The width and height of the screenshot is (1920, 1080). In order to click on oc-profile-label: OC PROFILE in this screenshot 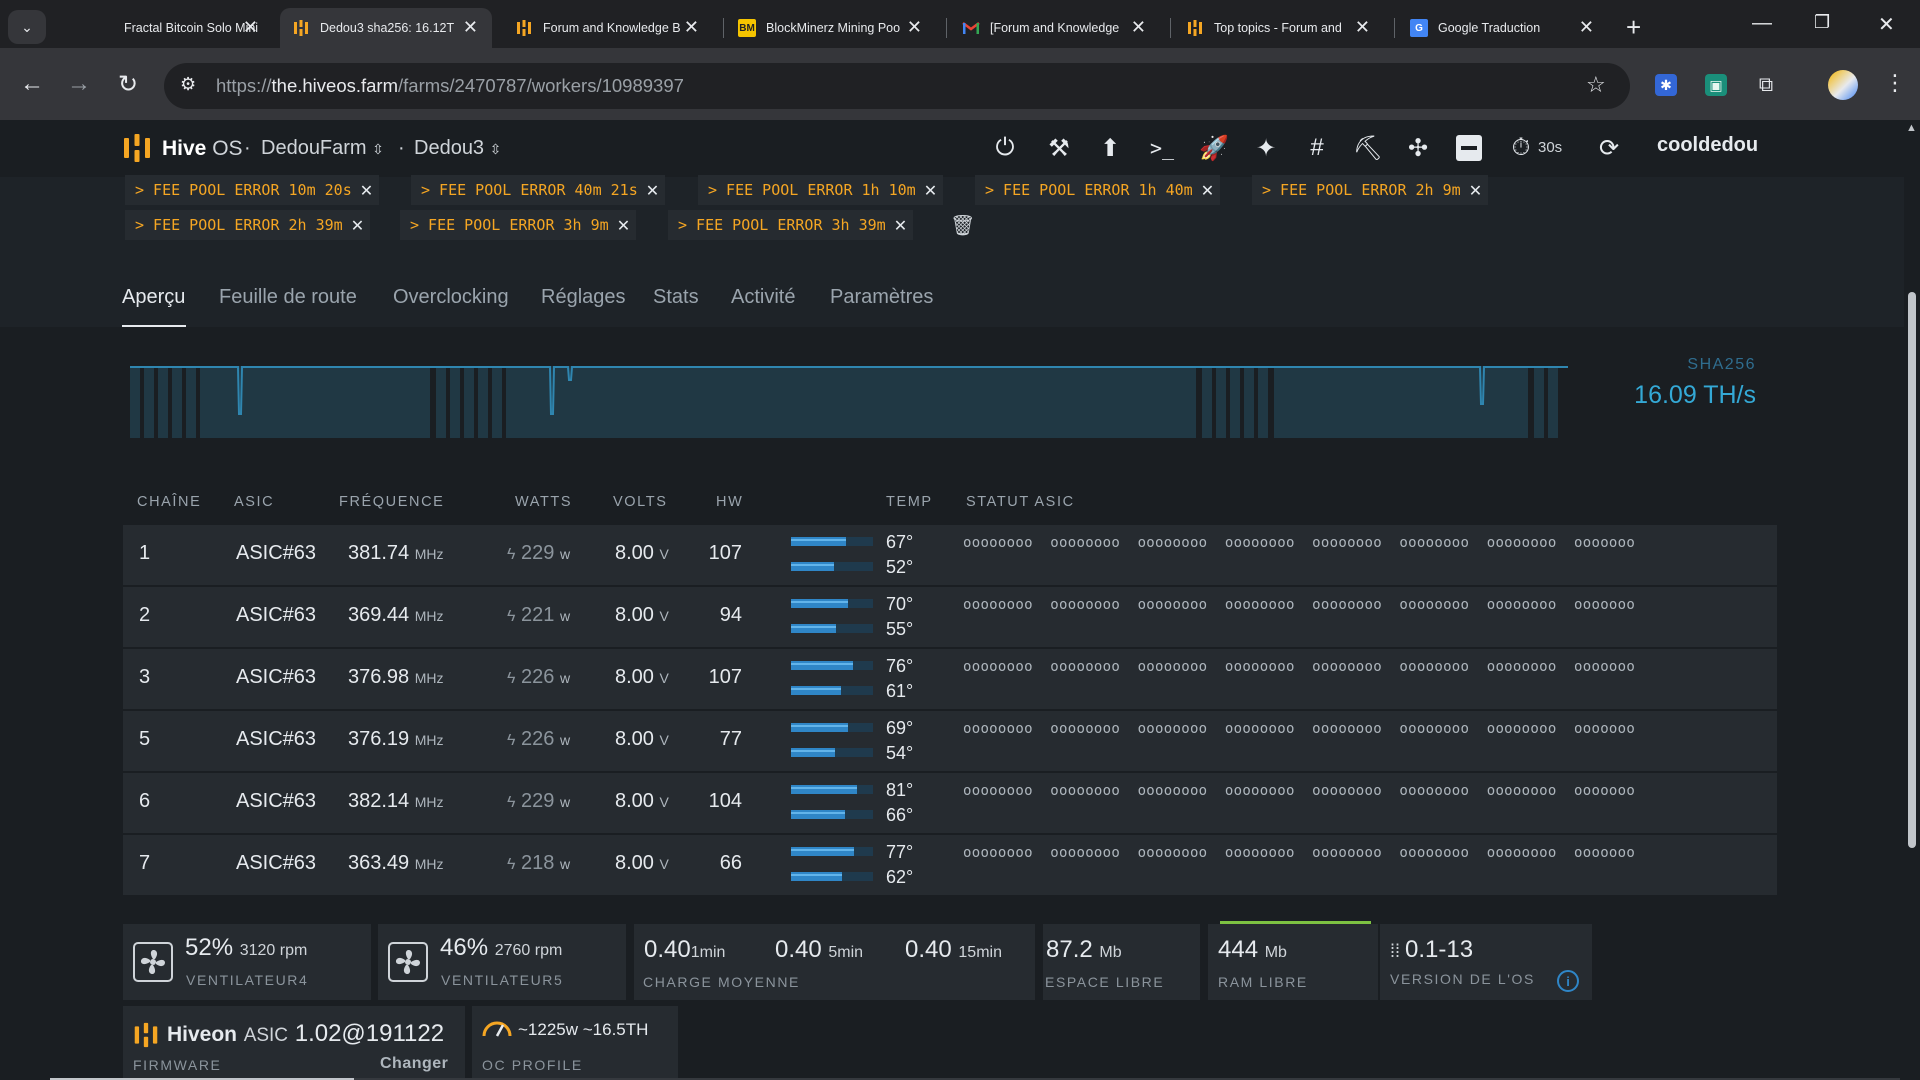, I will do `click(532, 1065)`.